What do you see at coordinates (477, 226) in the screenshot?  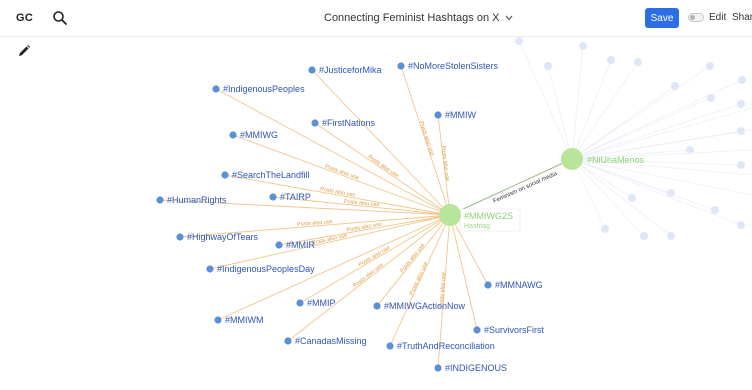 I see `center-node-type: Hashtag` at bounding box center [477, 226].